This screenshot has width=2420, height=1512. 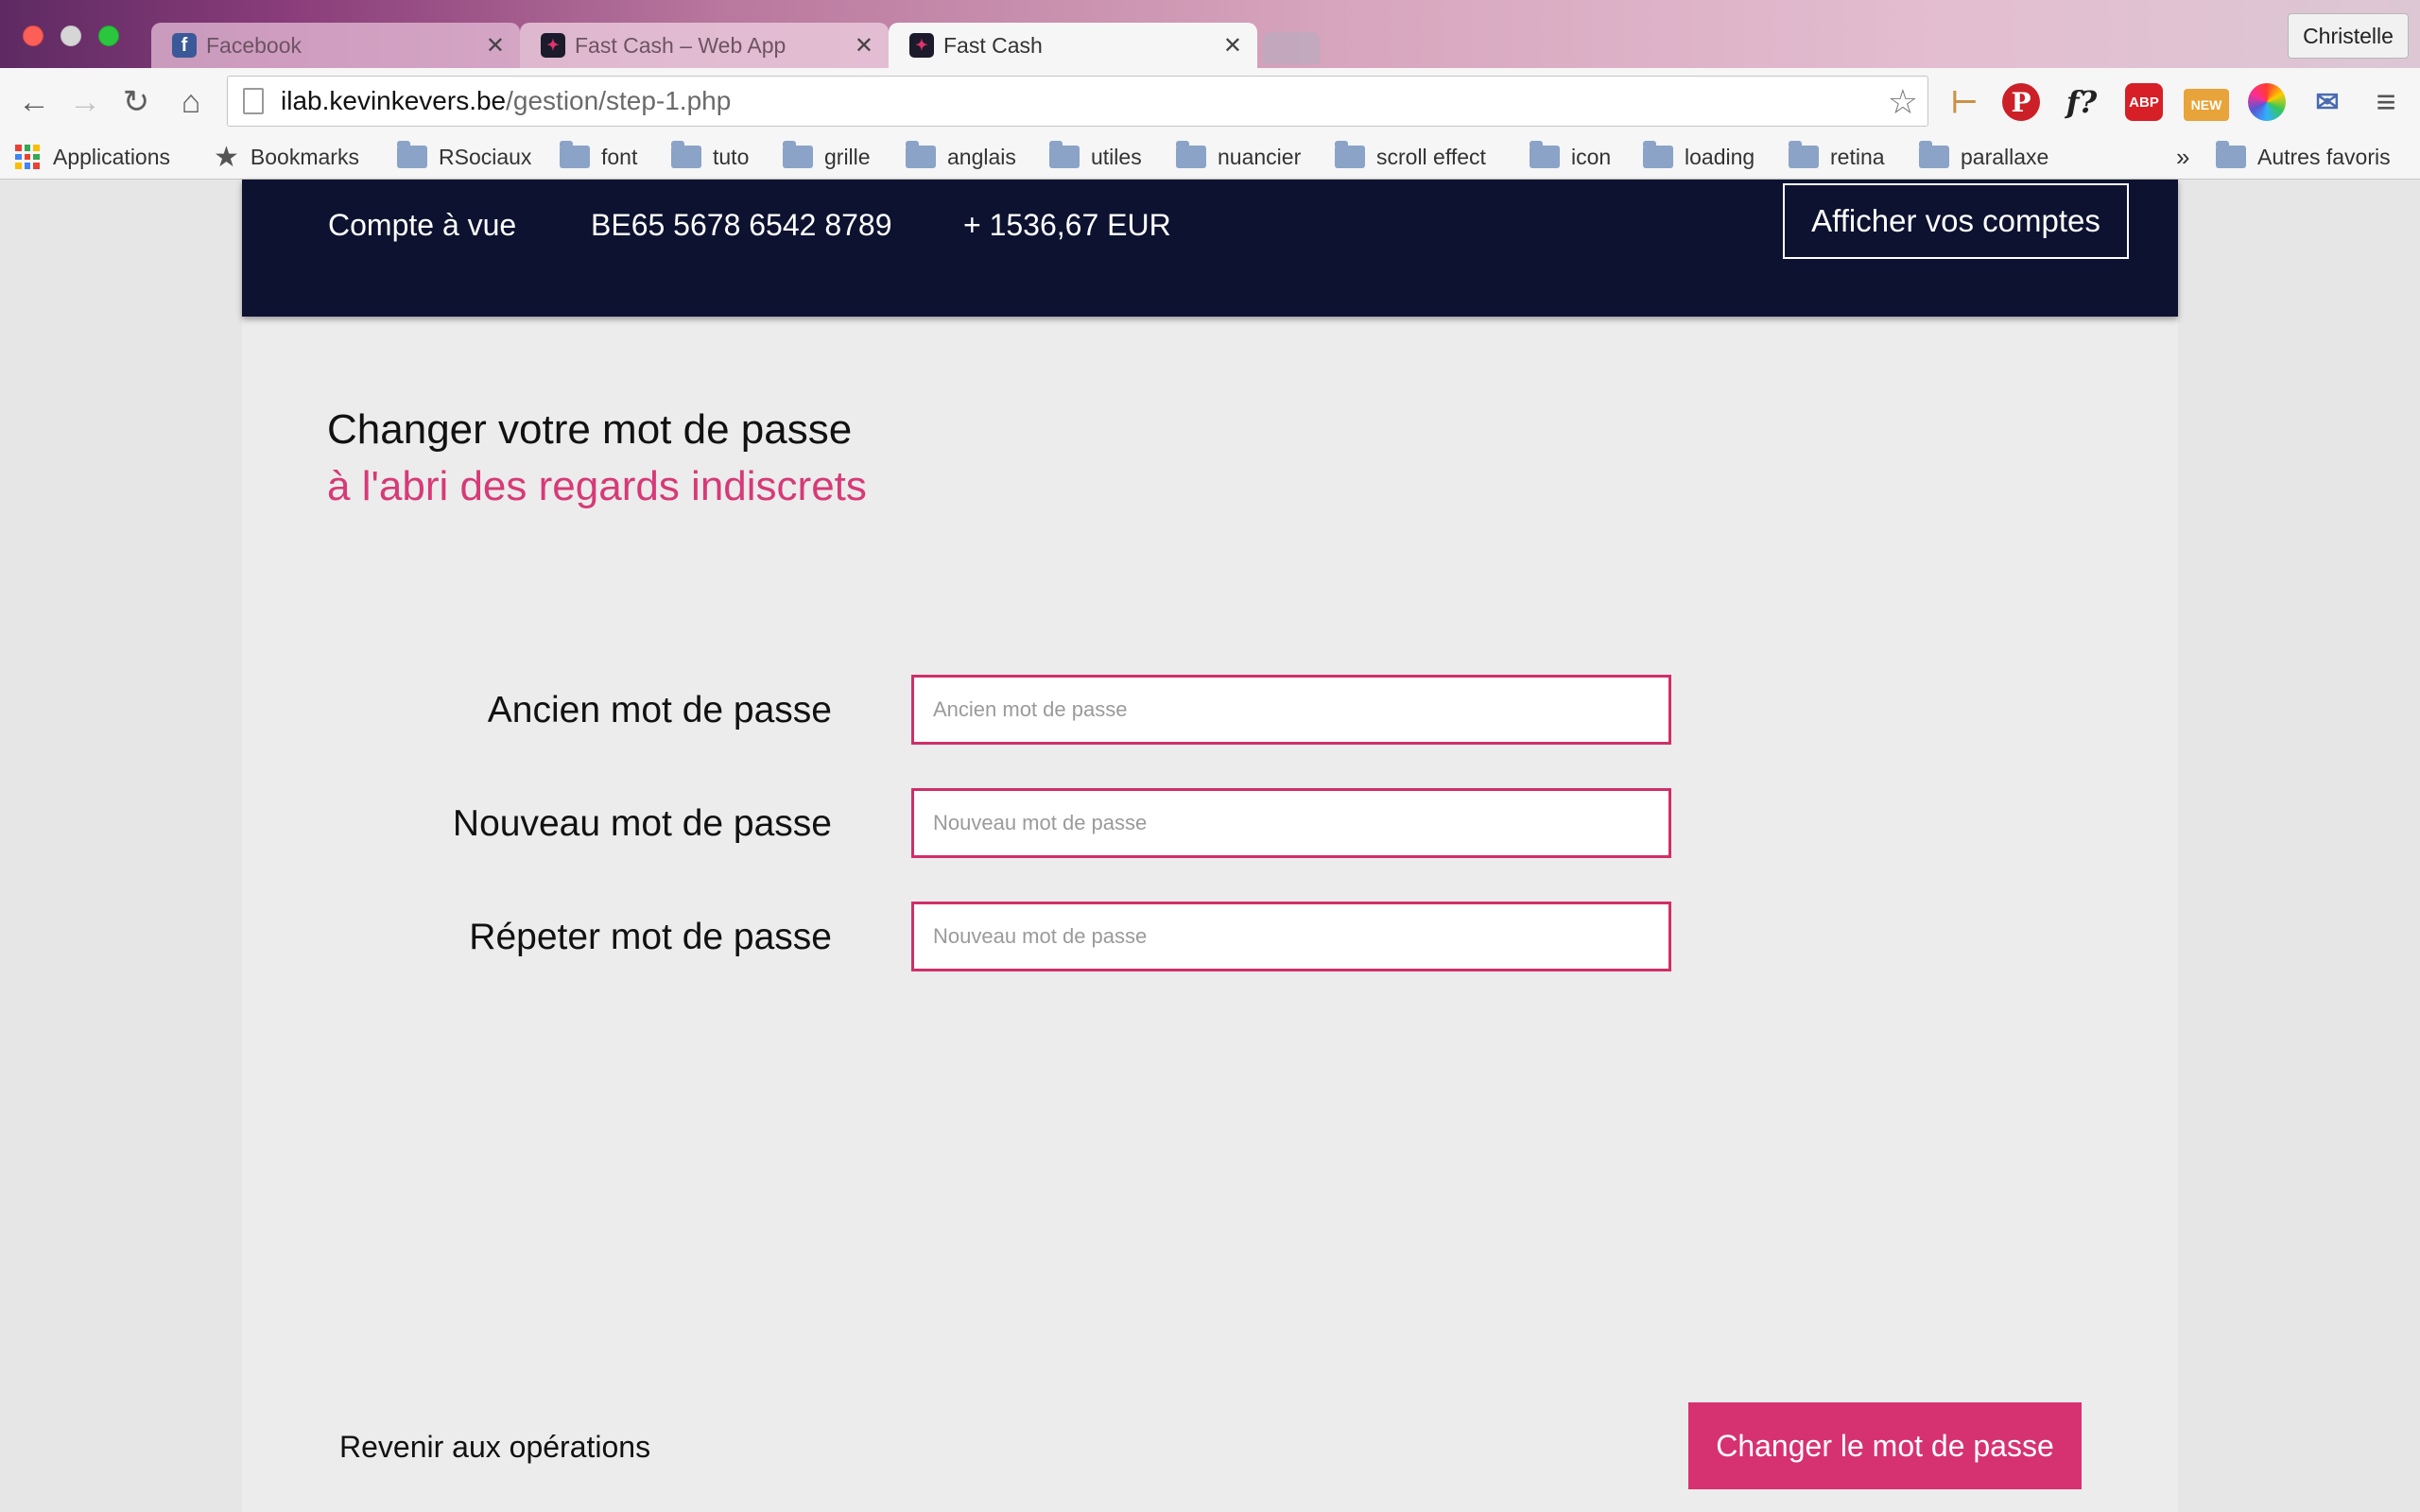 I want to click on bookmark-folder: scroll effect, so click(x=1410, y=157).